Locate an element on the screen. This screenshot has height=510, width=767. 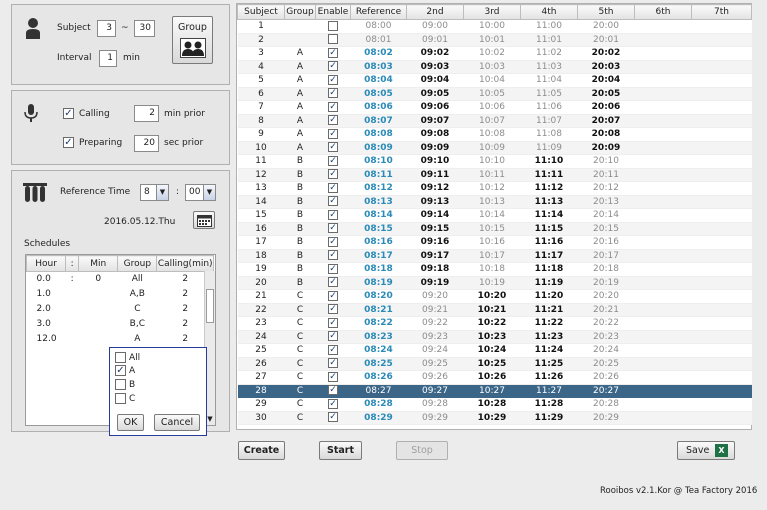
grid-row: 15 B ✓ 08:14 09:14 10:14 11:14 20:14 is located at coordinates (494, 215).